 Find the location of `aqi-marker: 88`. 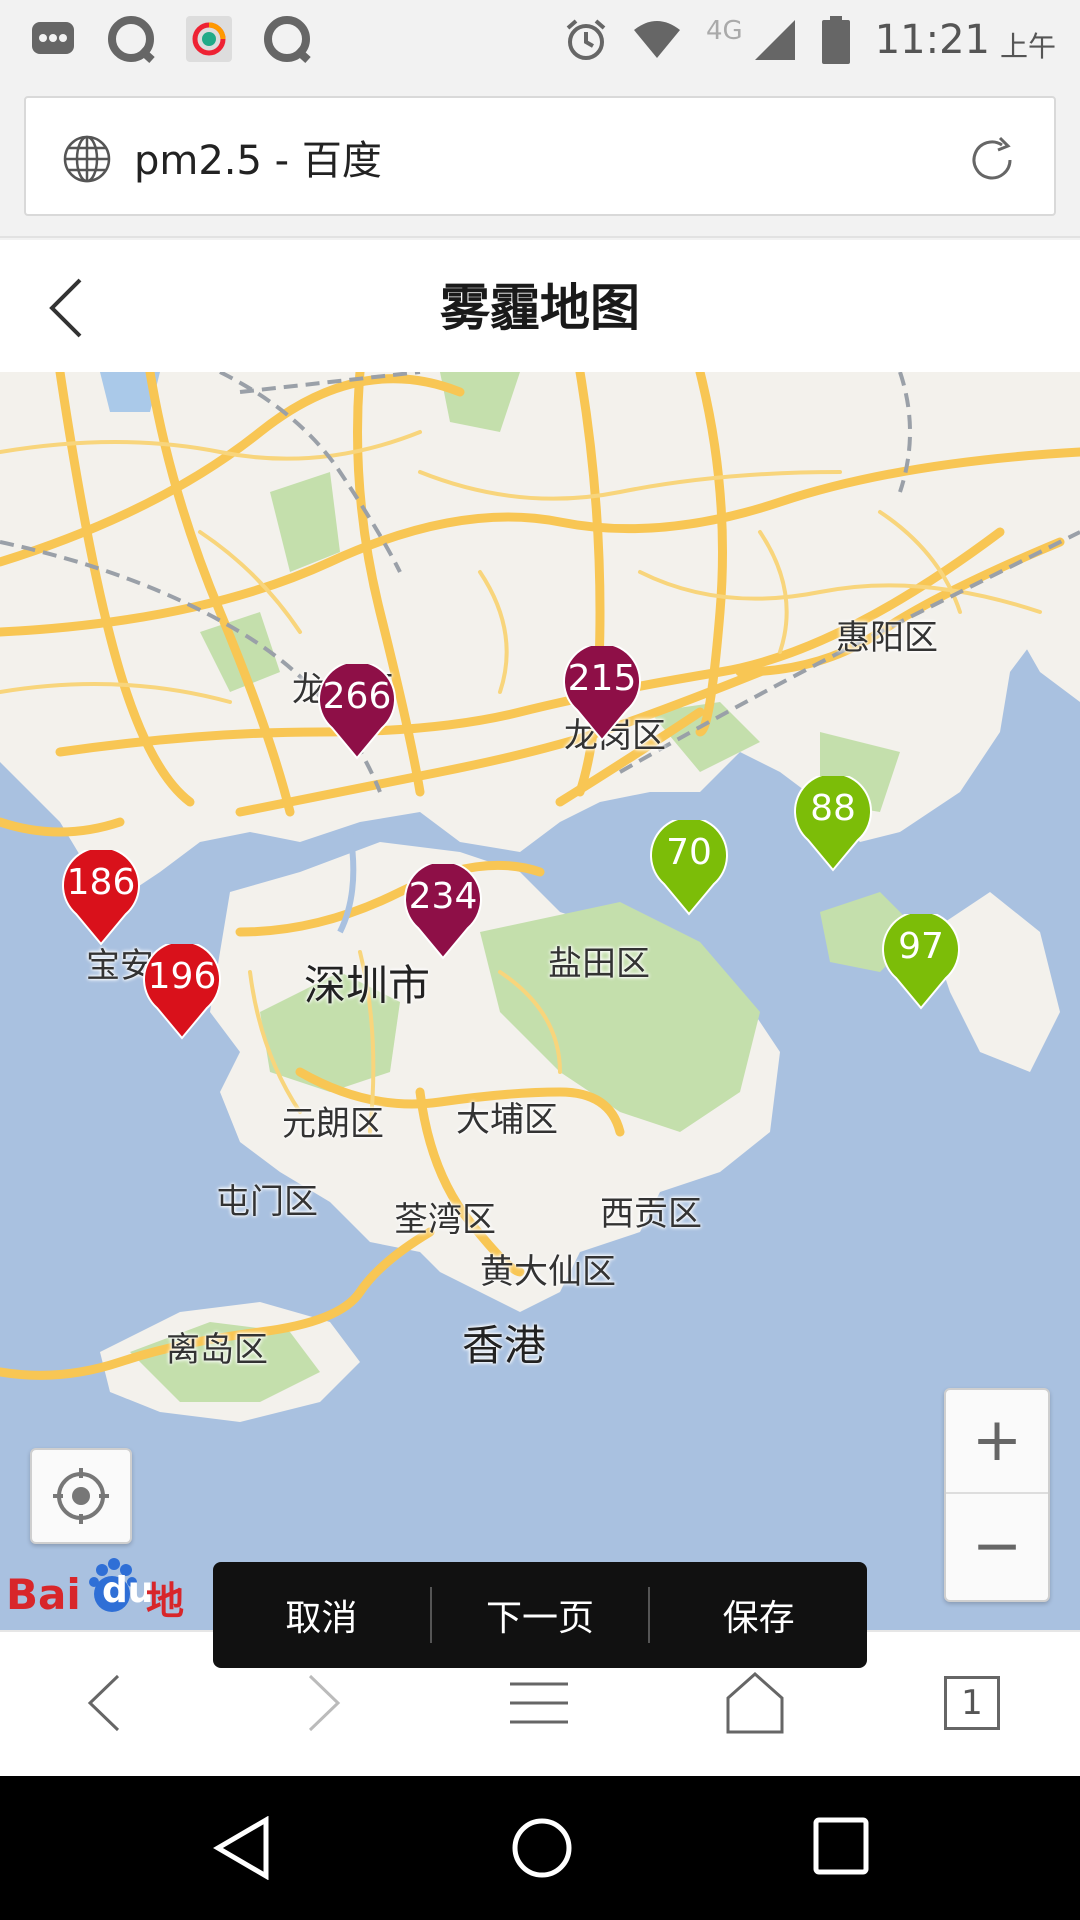

aqi-marker: 88 is located at coordinates (833, 824).